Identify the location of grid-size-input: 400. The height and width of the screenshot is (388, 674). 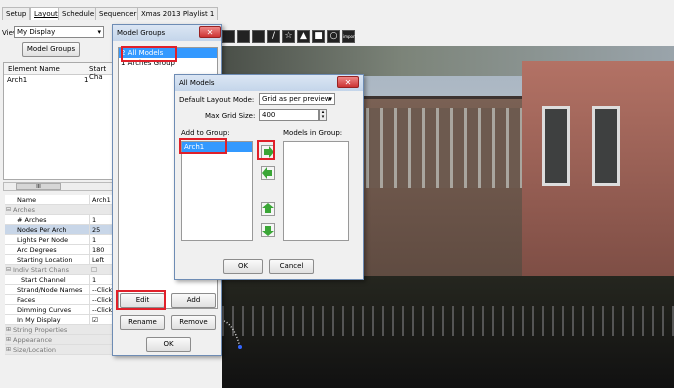
(289, 115).